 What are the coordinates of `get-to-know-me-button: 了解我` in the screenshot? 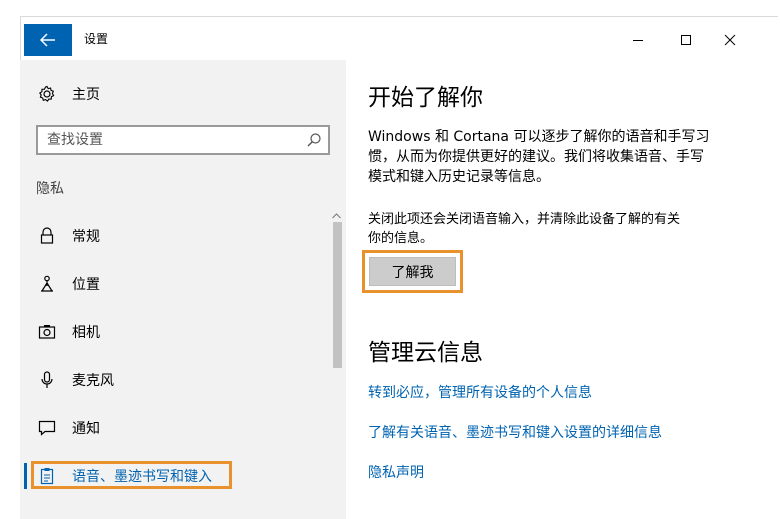 It's located at (412, 271).